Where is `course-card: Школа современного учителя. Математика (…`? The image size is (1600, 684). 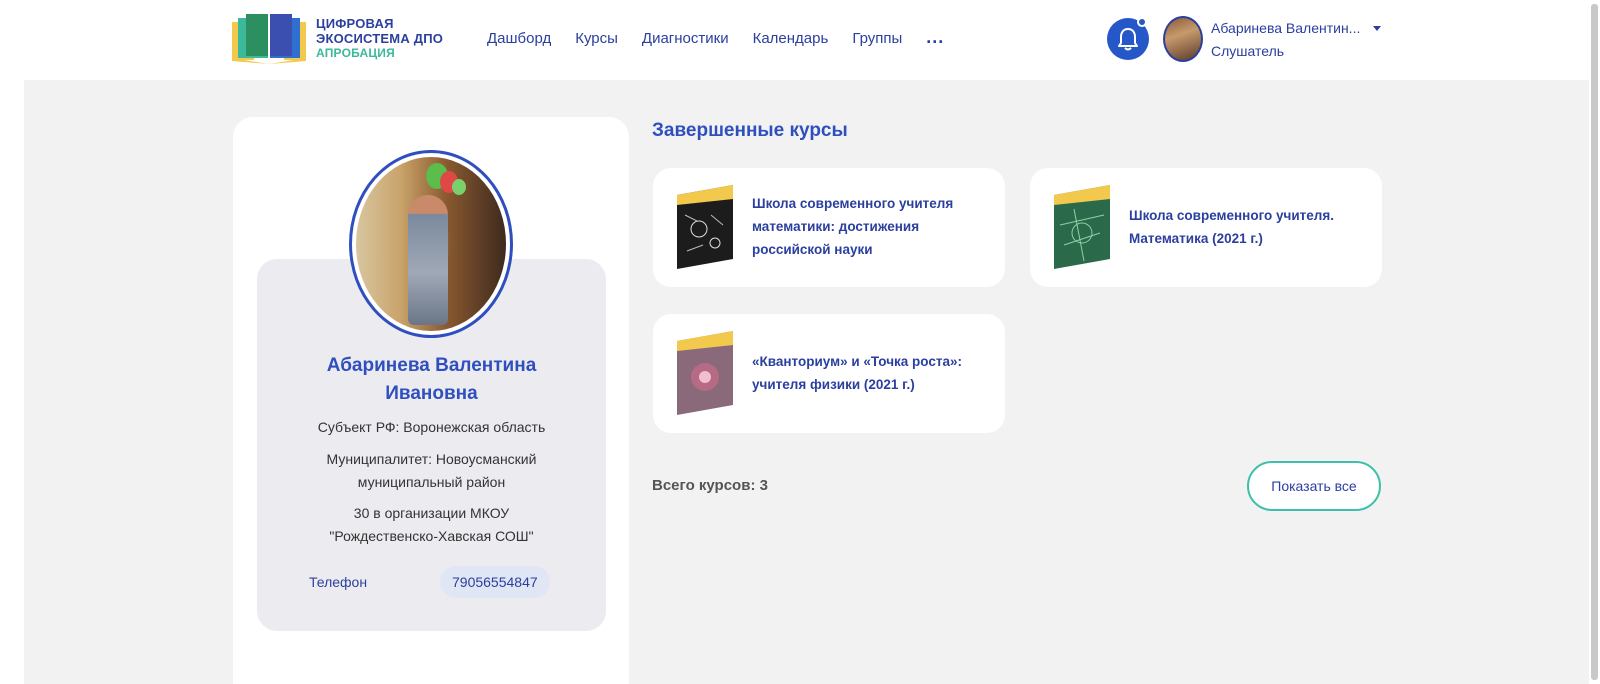
course-card: Школа современного учителя. Математика (… is located at coordinates (1206, 227).